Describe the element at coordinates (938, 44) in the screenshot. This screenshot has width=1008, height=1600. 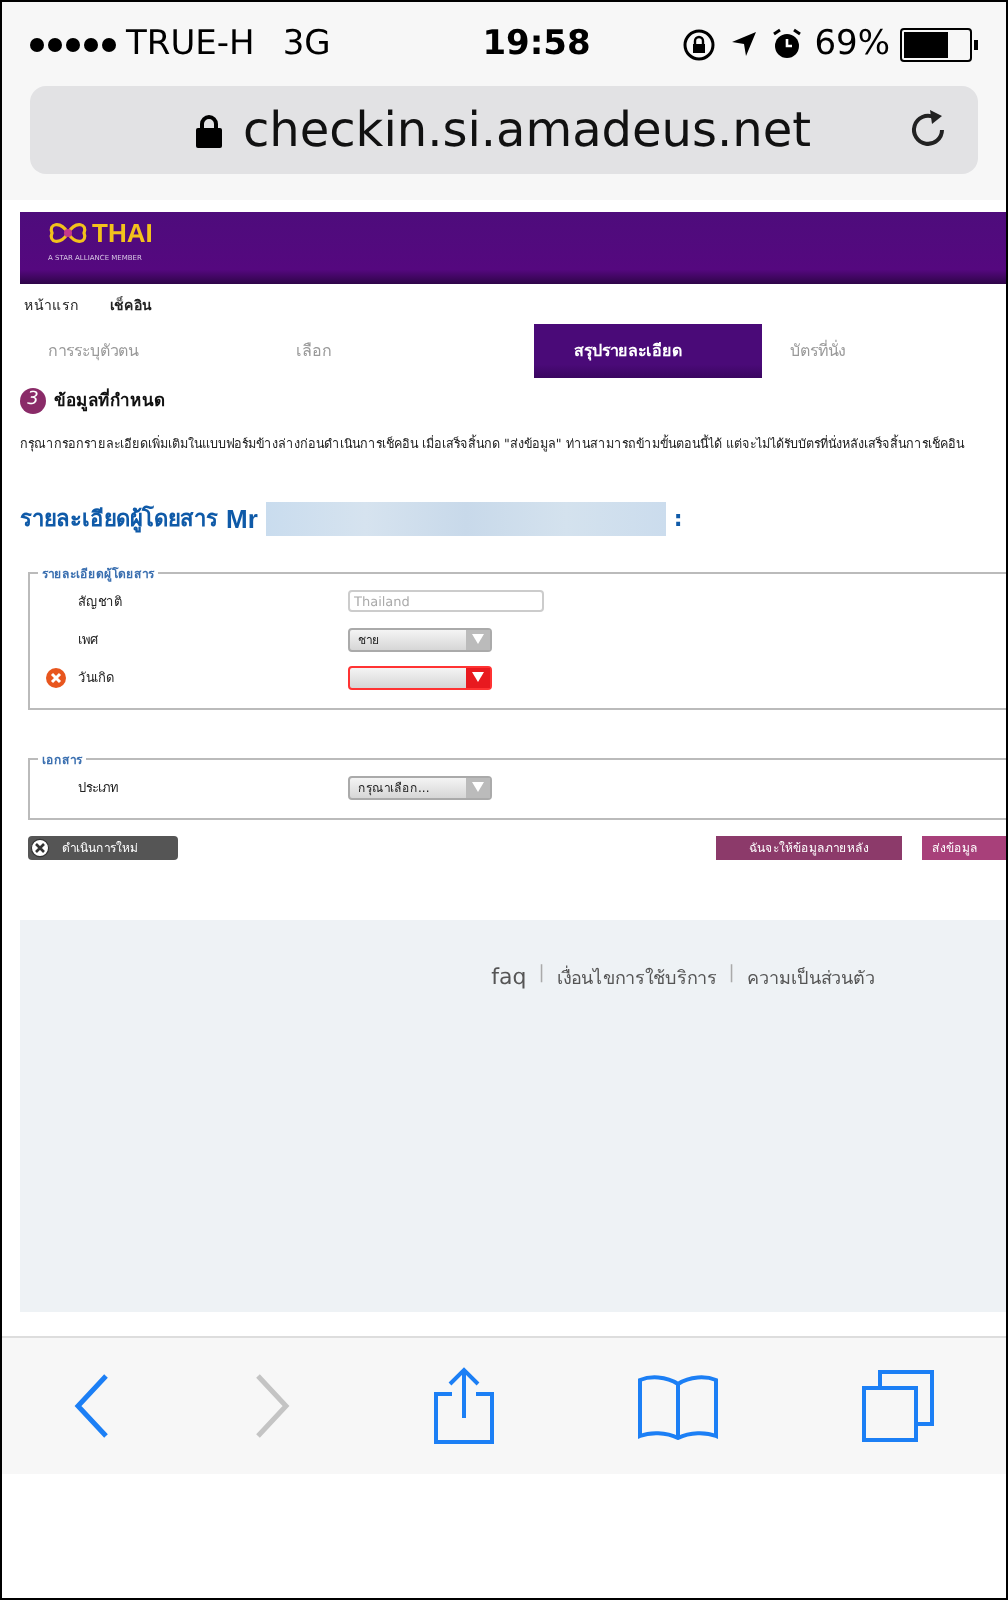
I see `battery-icon` at that location.